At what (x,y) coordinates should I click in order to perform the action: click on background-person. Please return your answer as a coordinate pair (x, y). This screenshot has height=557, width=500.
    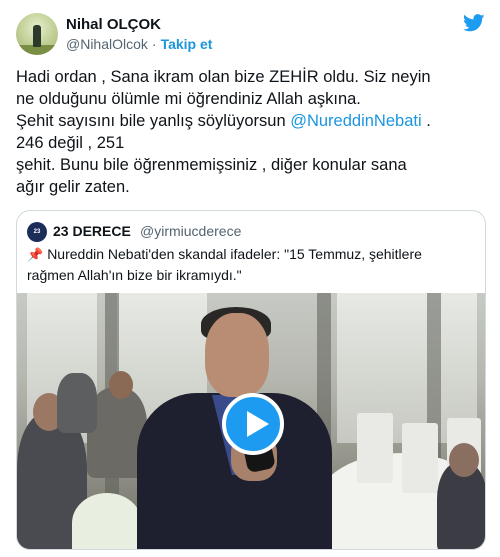
    Looking at the image, I should click on (77, 403).